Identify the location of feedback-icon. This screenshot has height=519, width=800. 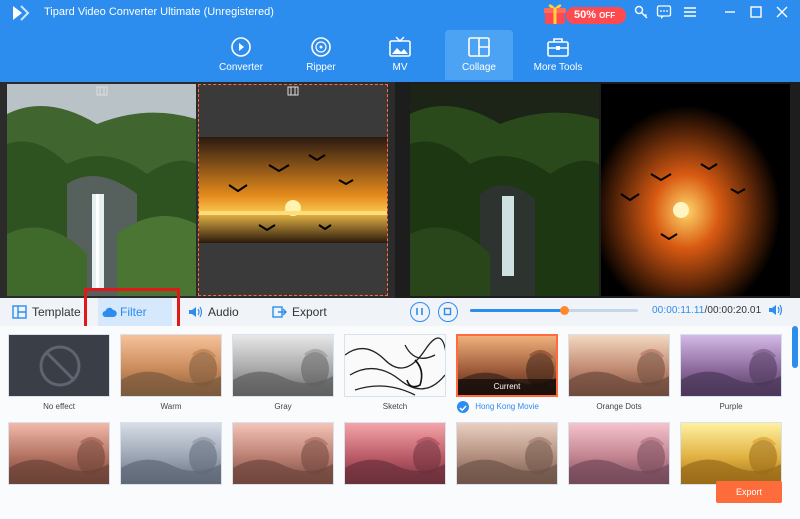
(664, 12).